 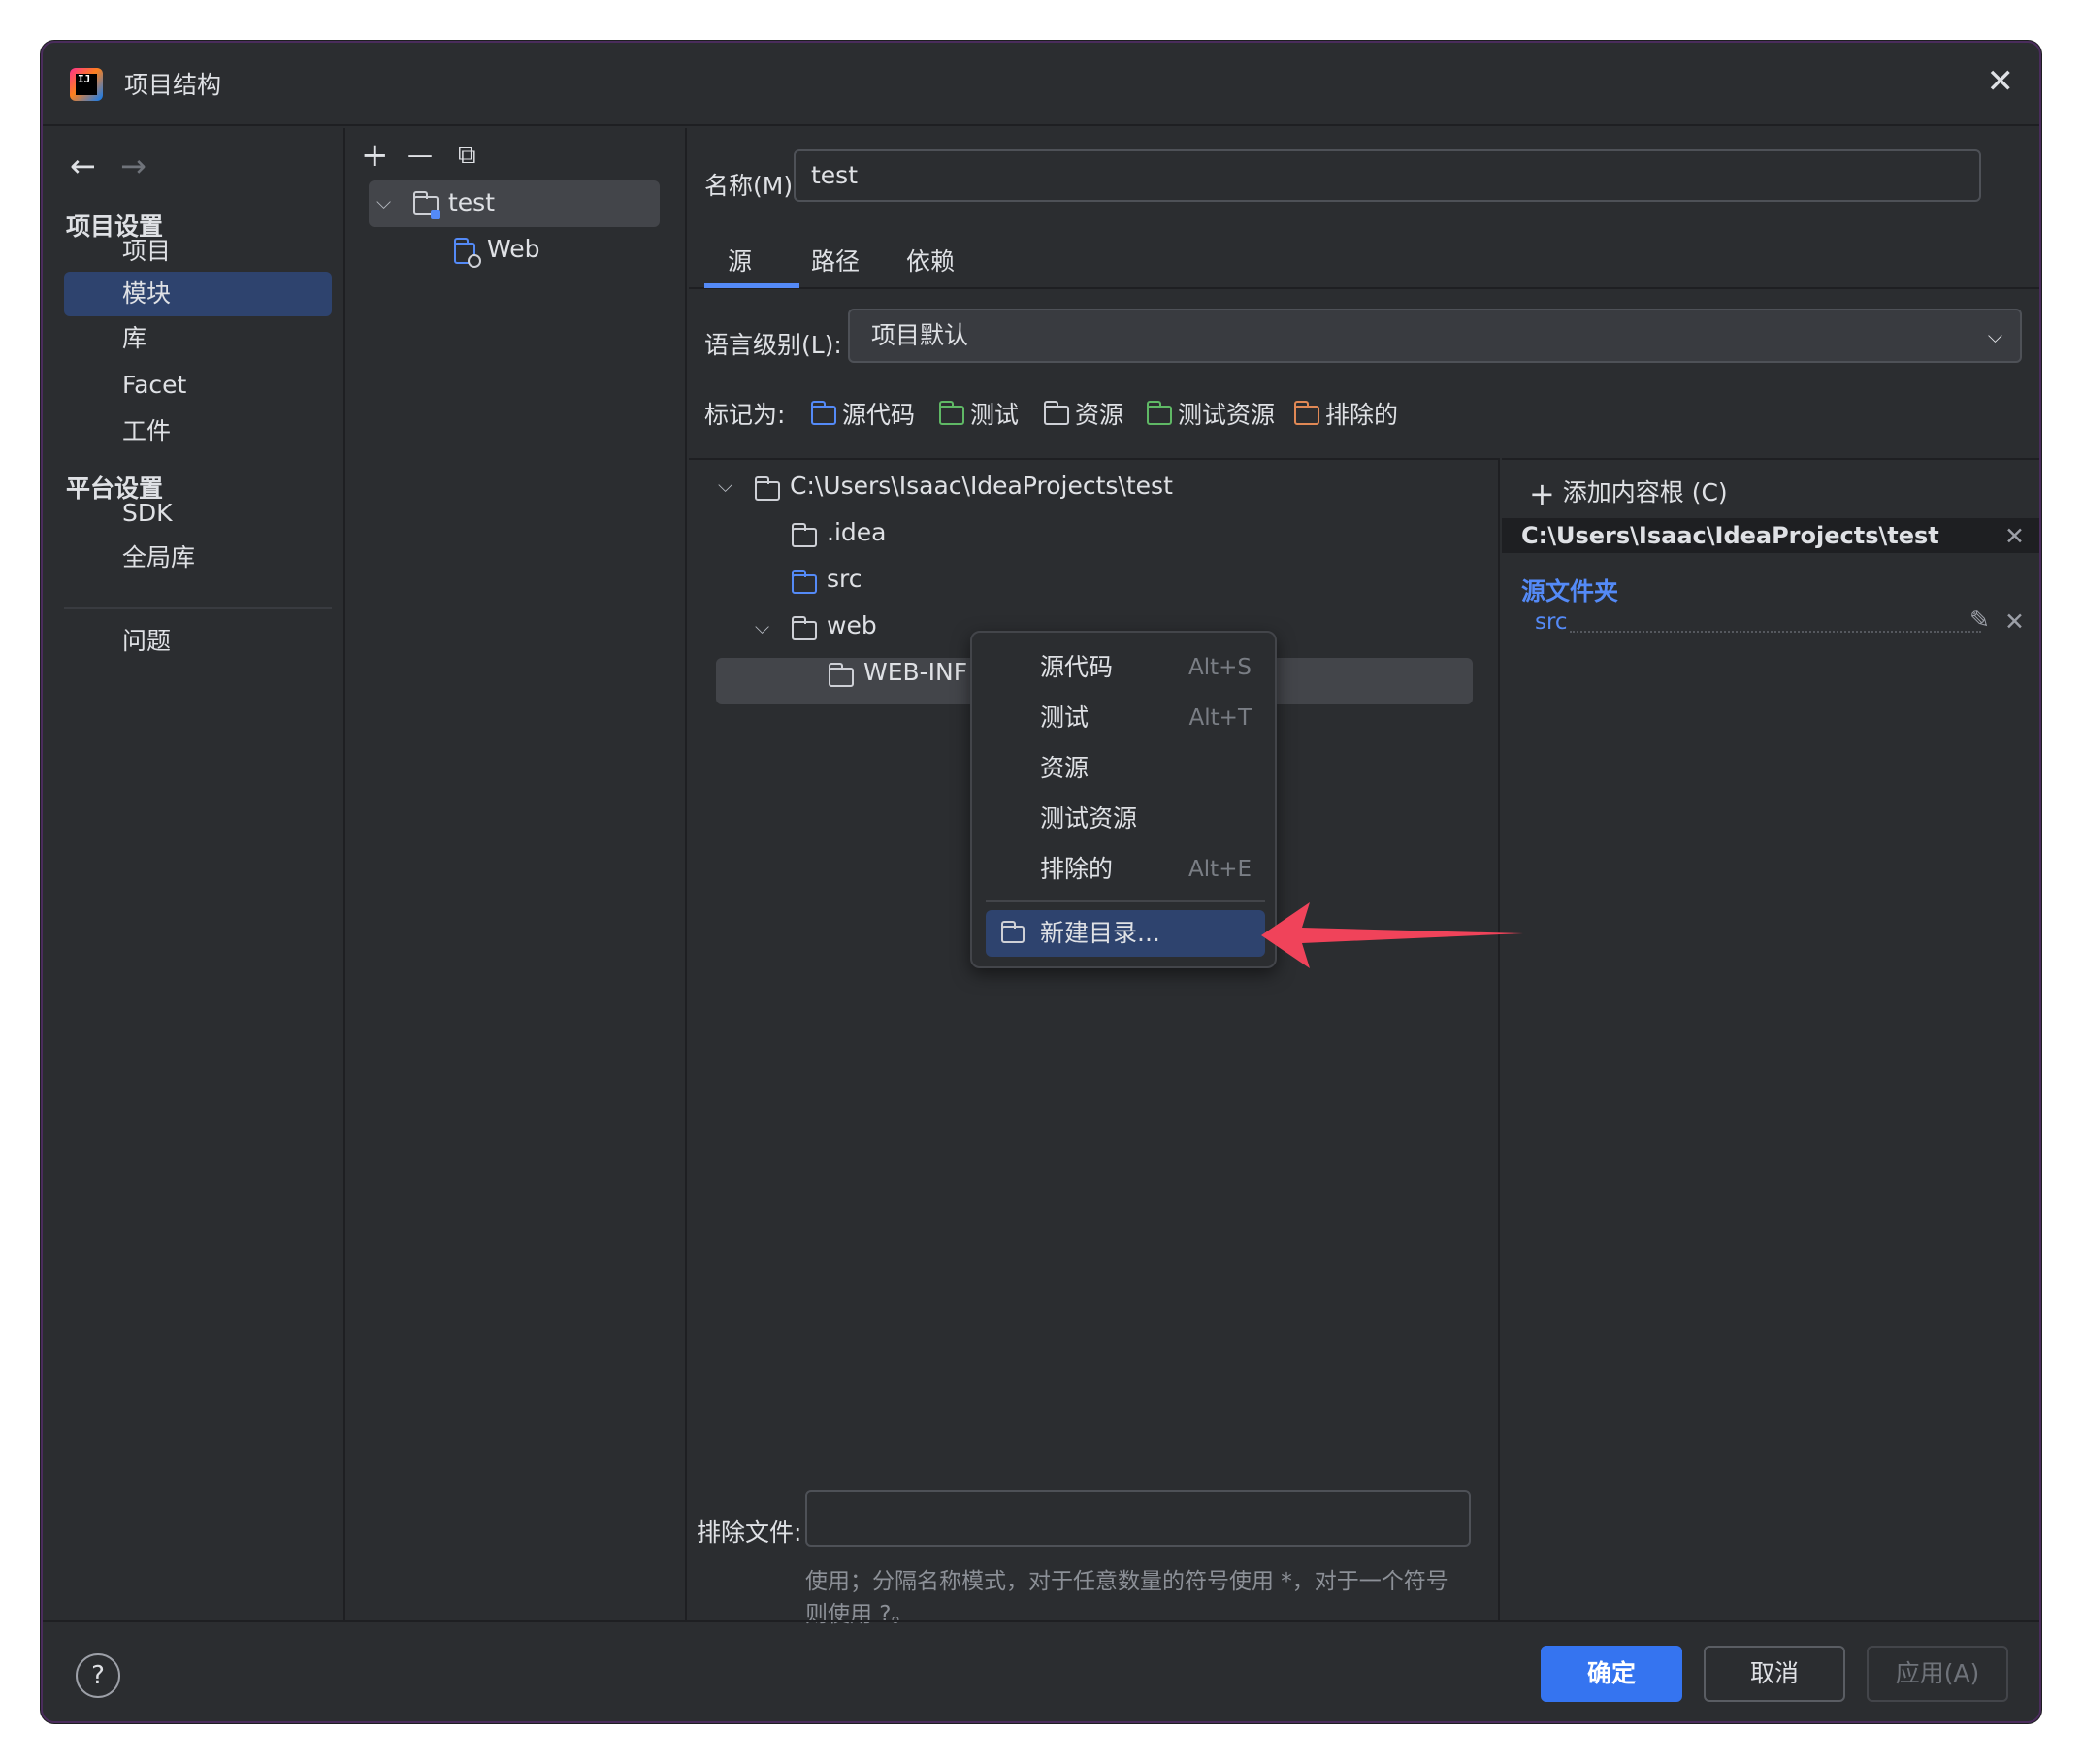 What do you see at coordinates (835, 260) in the screenshot?
I see `tab-paths: 路径` at bounding box center [835, 260].